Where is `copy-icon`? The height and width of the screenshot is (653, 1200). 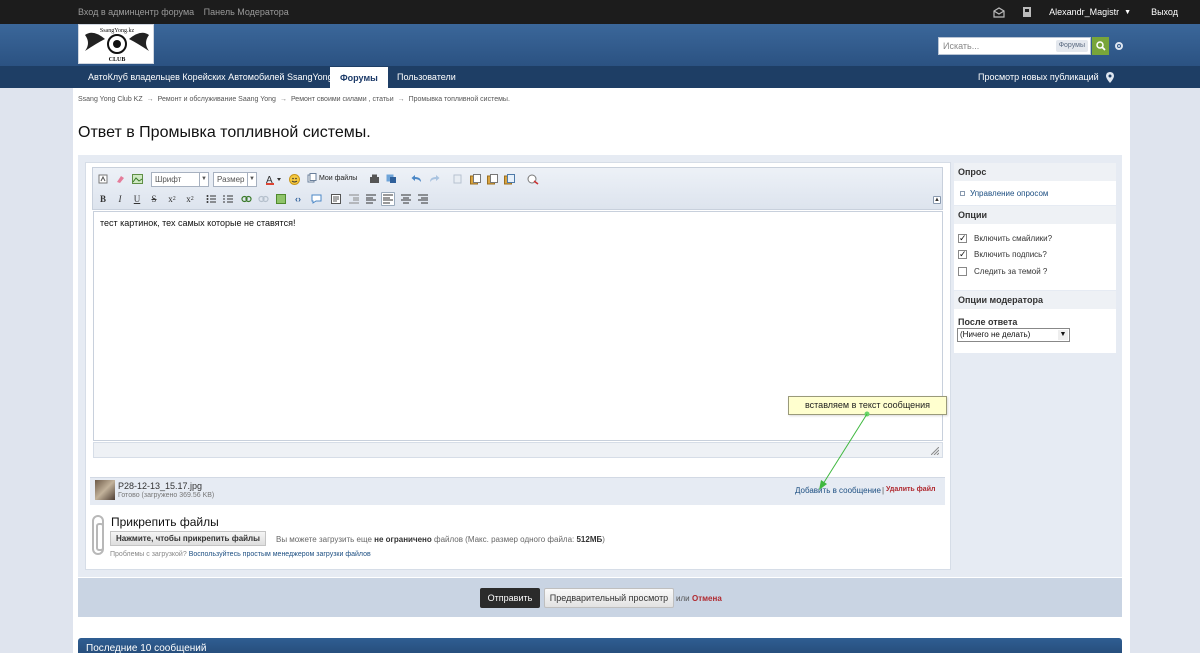 copy-icon is located at coordinates (475, 179).